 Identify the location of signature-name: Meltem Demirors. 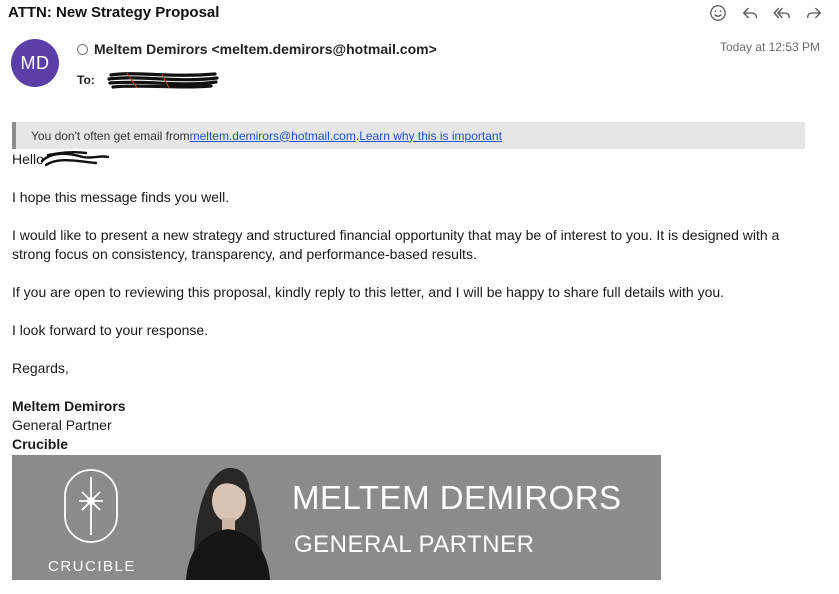
(69, 406).